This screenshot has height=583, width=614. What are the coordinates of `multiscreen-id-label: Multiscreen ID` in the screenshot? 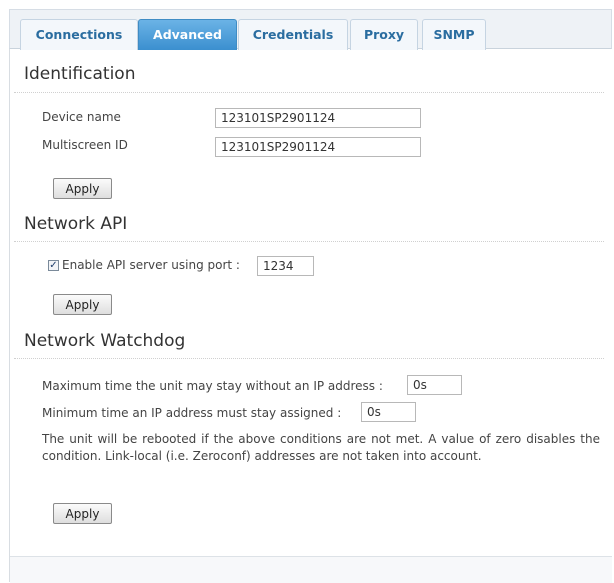 It's located at (85, 145).